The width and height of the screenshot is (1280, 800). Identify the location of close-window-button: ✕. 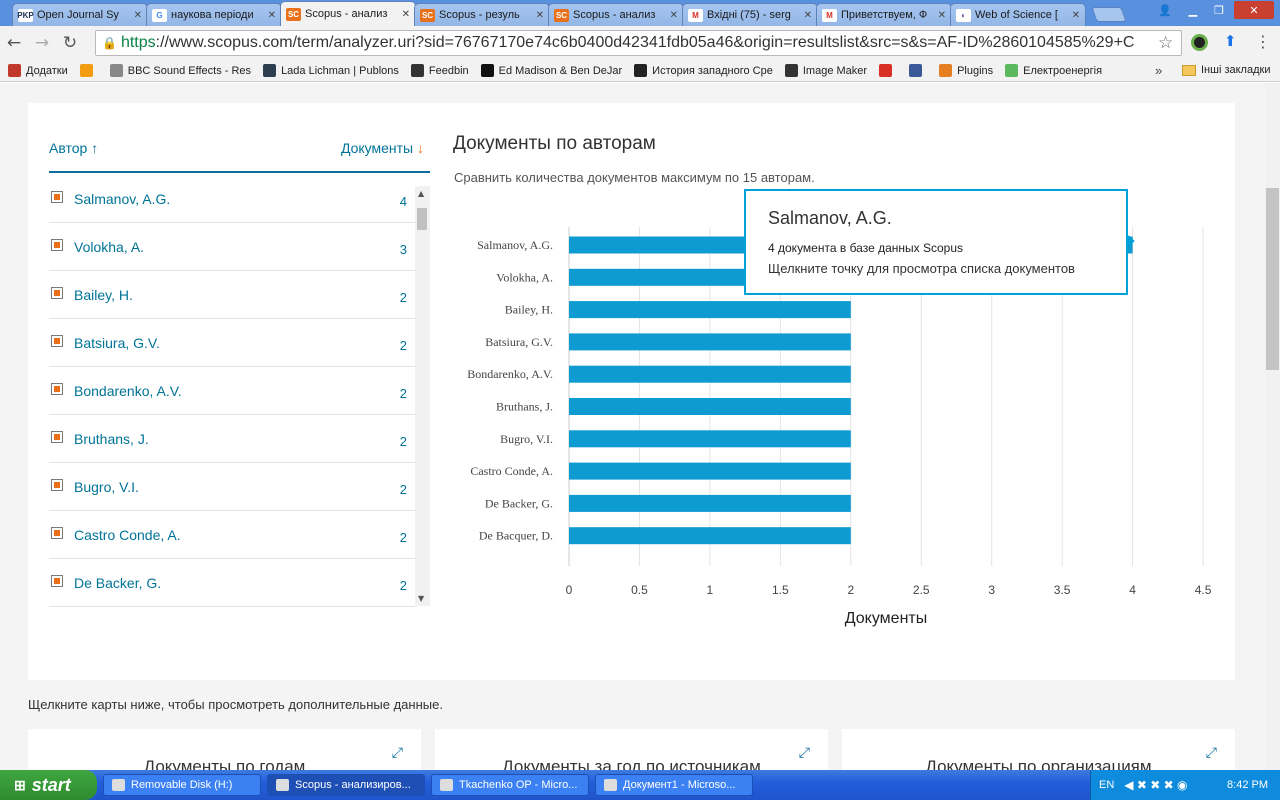
(1254, 10).